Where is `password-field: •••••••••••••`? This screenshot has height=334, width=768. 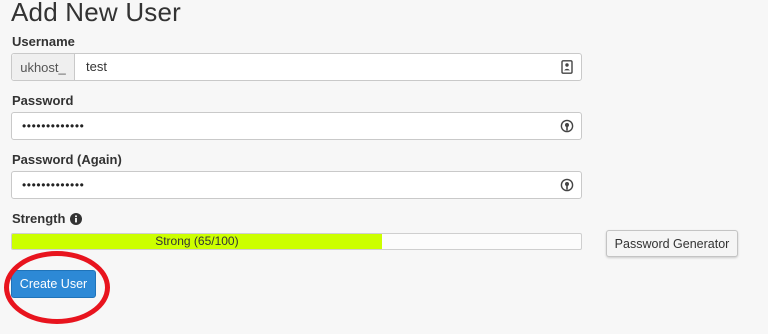
password-field: ••••••••••••• is located at coordinates (296, 126).